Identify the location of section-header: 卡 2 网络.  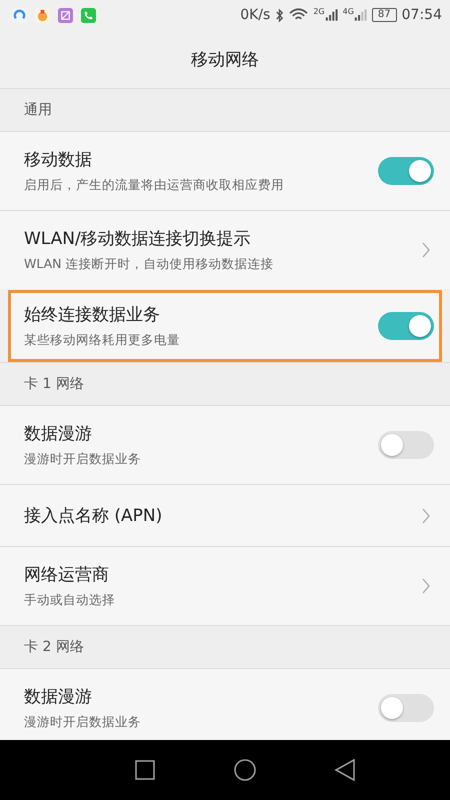
(54, 647).